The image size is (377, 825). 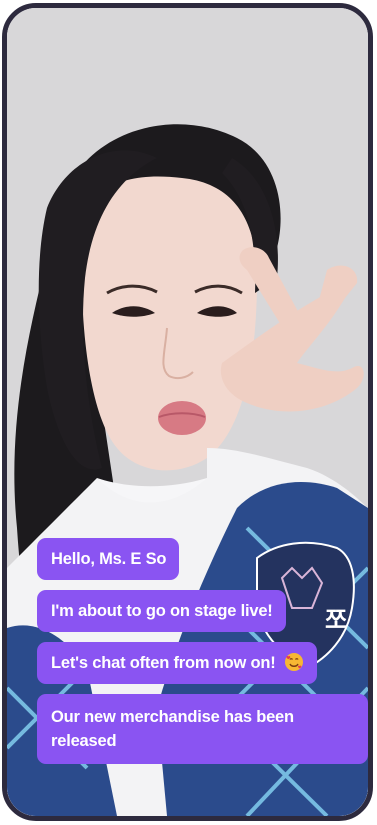 What do you see at coordinates (293, 662) in the screenshot?
I see `smiling-face-with-hearts-icon` at bounding box center [293, 662].